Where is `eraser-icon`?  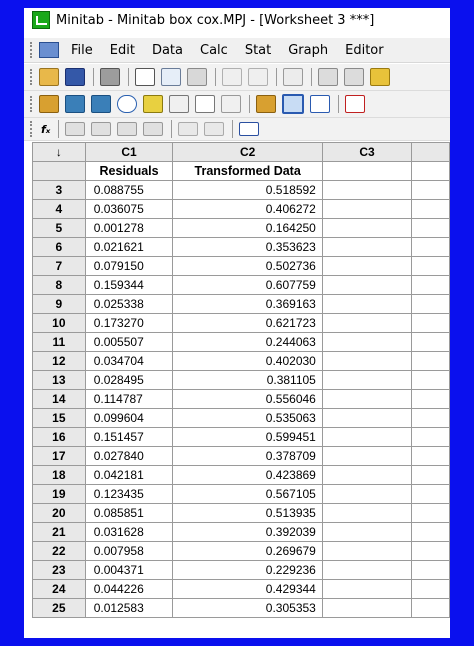 eraser-icon is located at coordinates (249, 129).